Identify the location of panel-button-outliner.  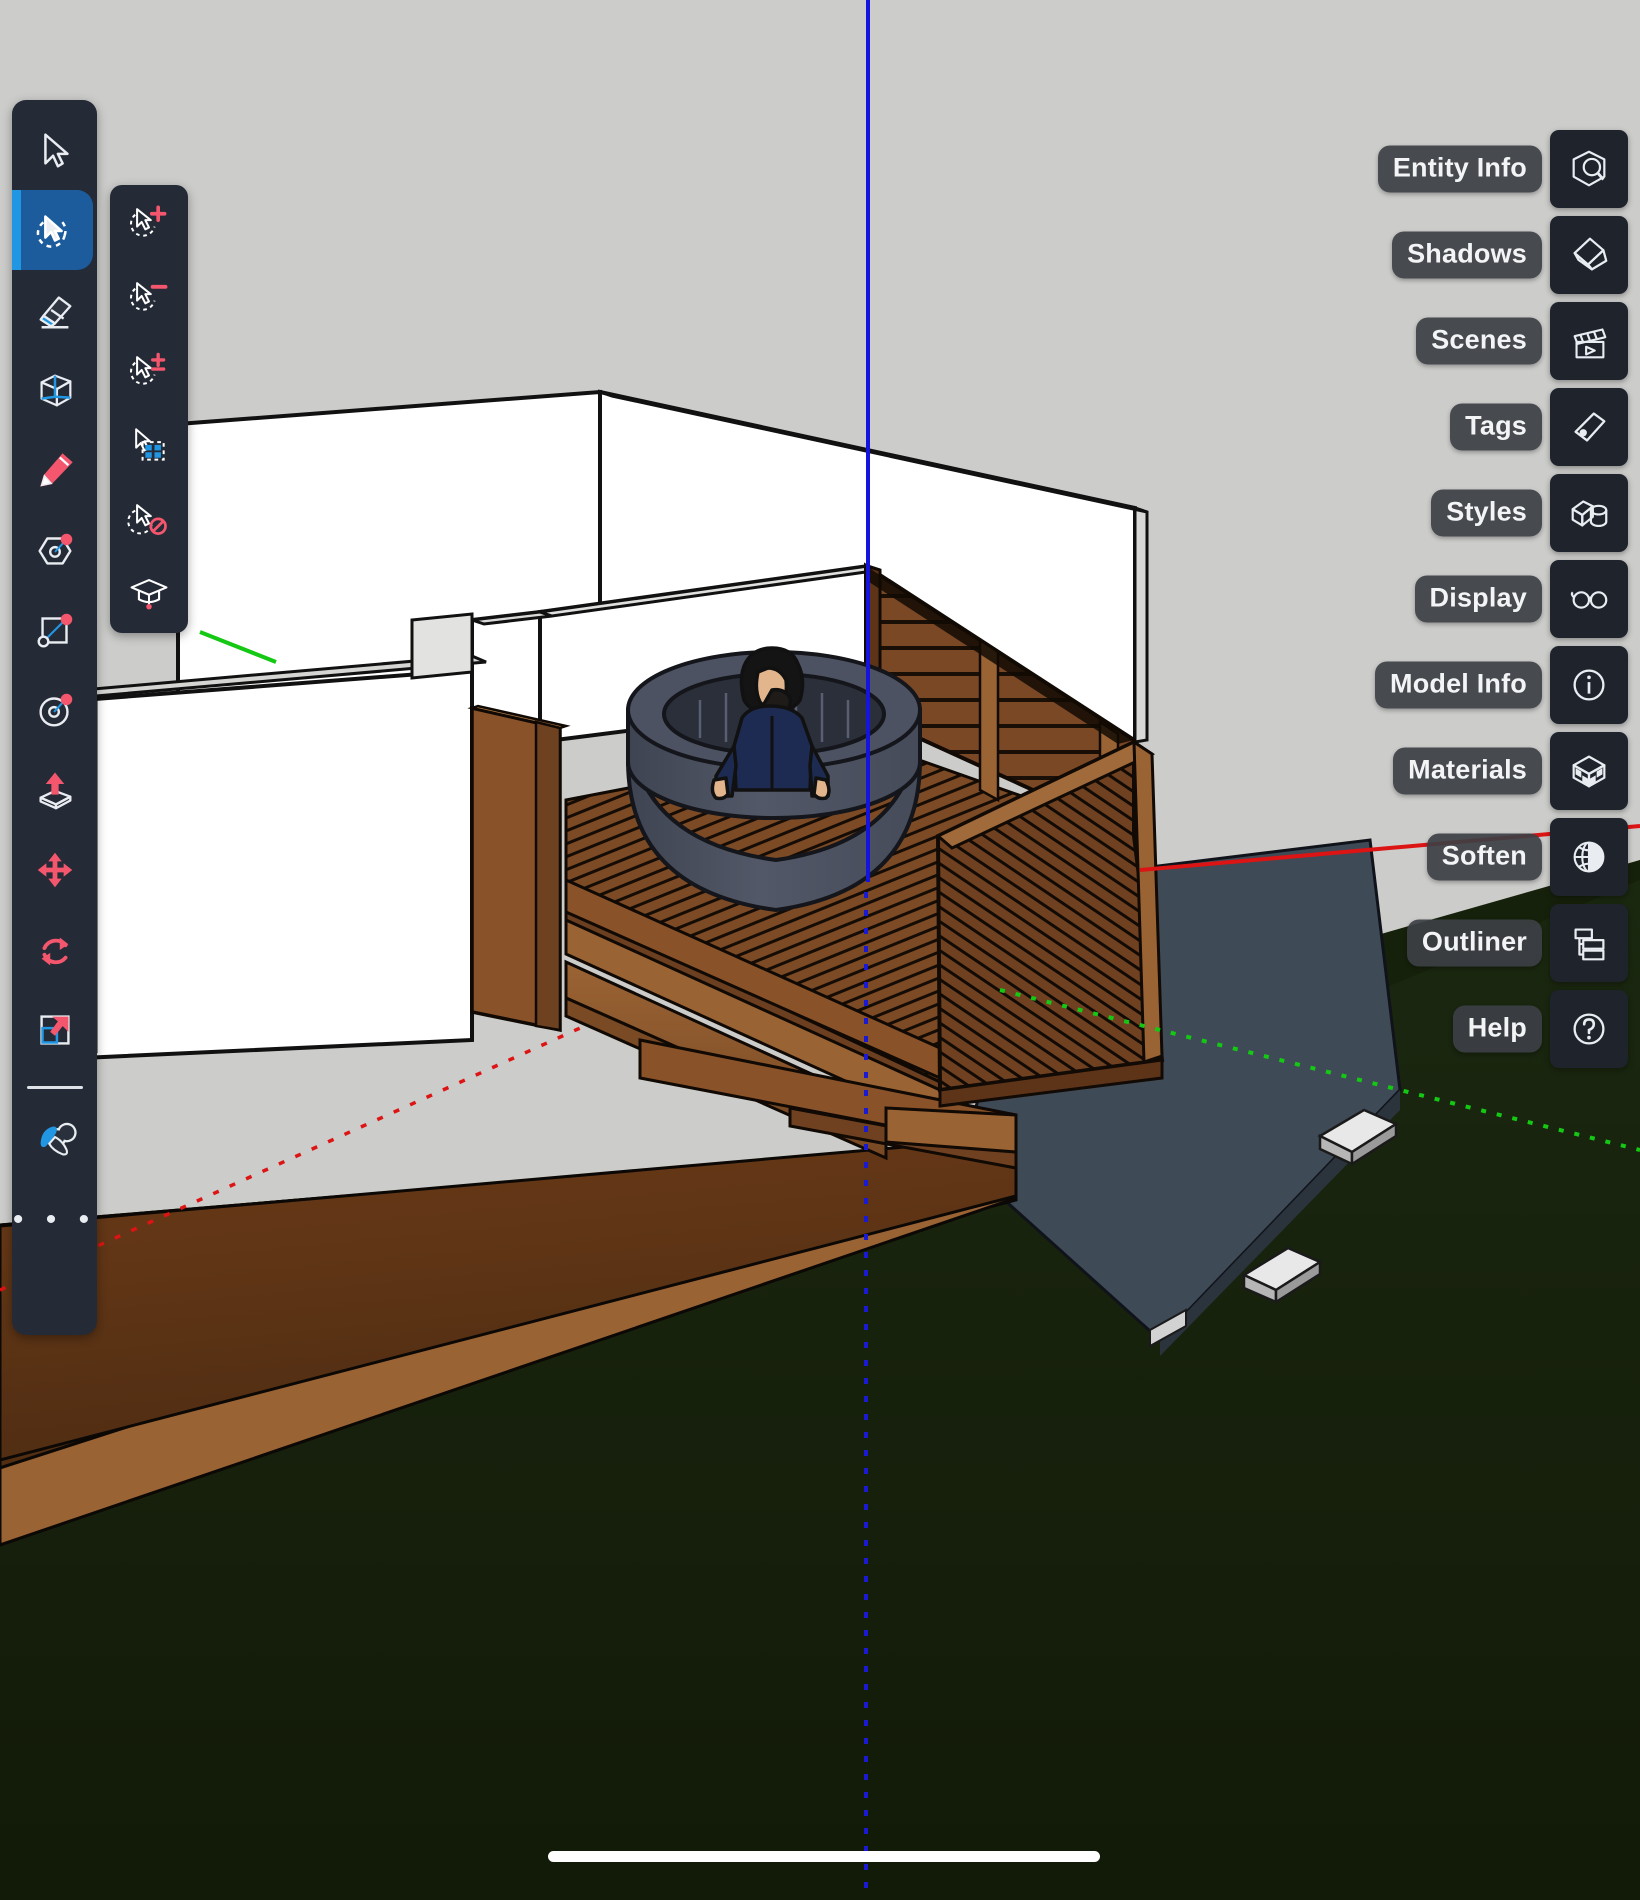
(1589, 943).